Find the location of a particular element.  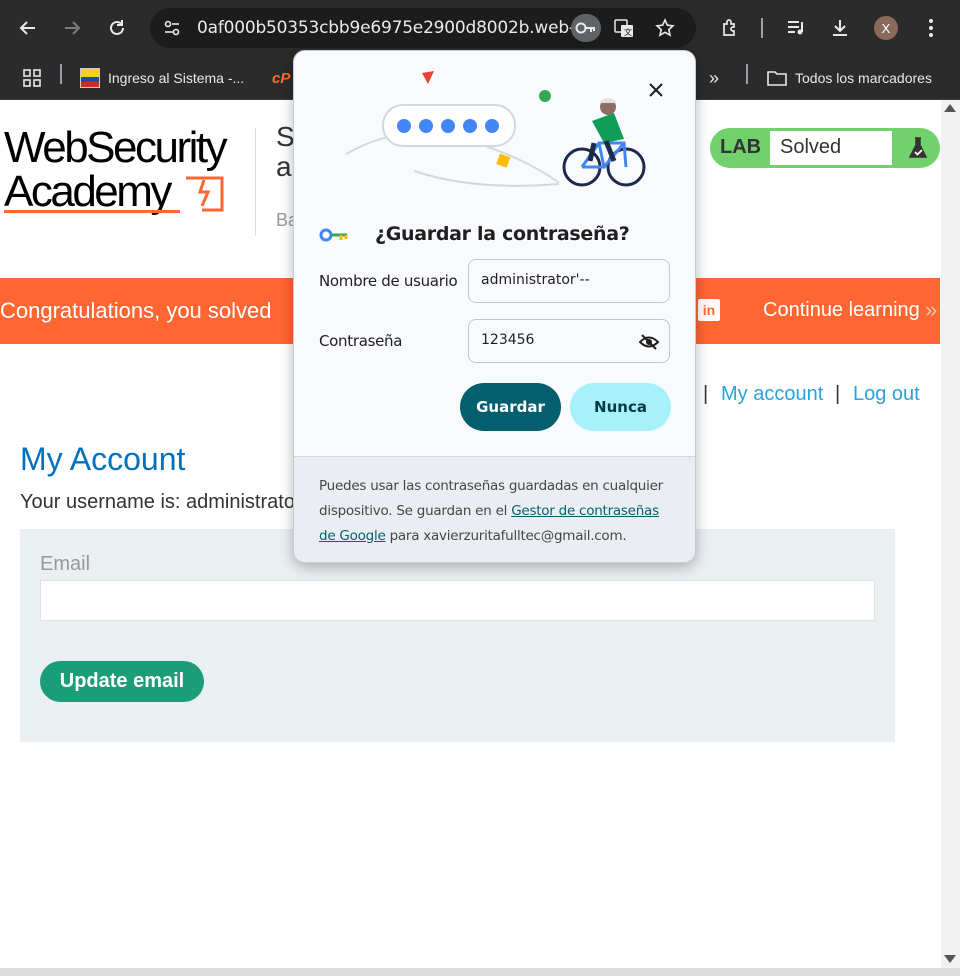

logo-underline is located at coordinates (92, 211).